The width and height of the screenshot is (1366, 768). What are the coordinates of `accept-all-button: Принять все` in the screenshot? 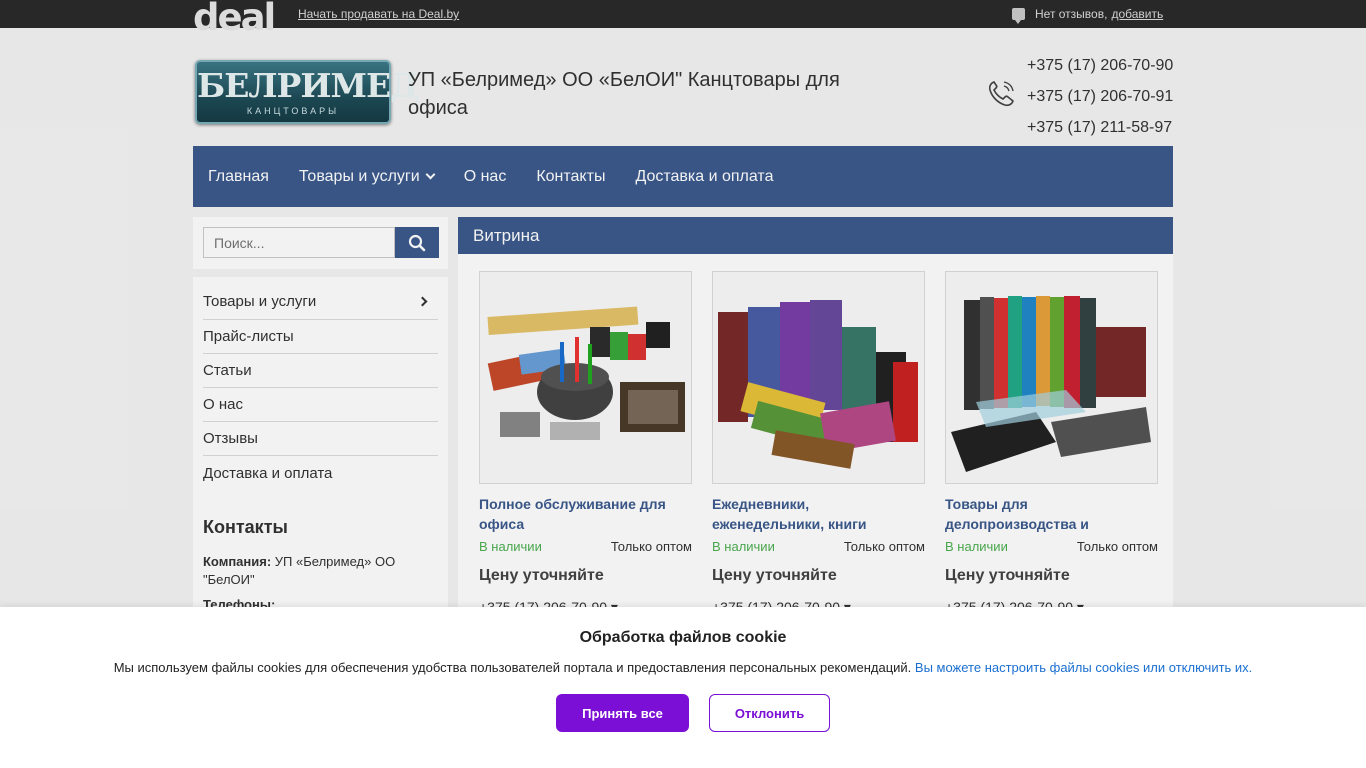 It's located at (622, 713).